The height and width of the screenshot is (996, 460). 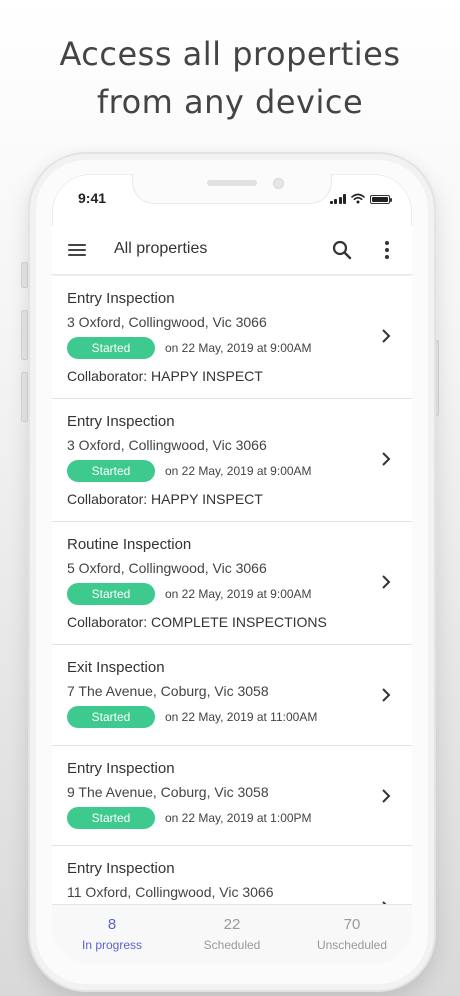 I want to click on inspection-type: Routine Inspection, so click(x=129, y=544).